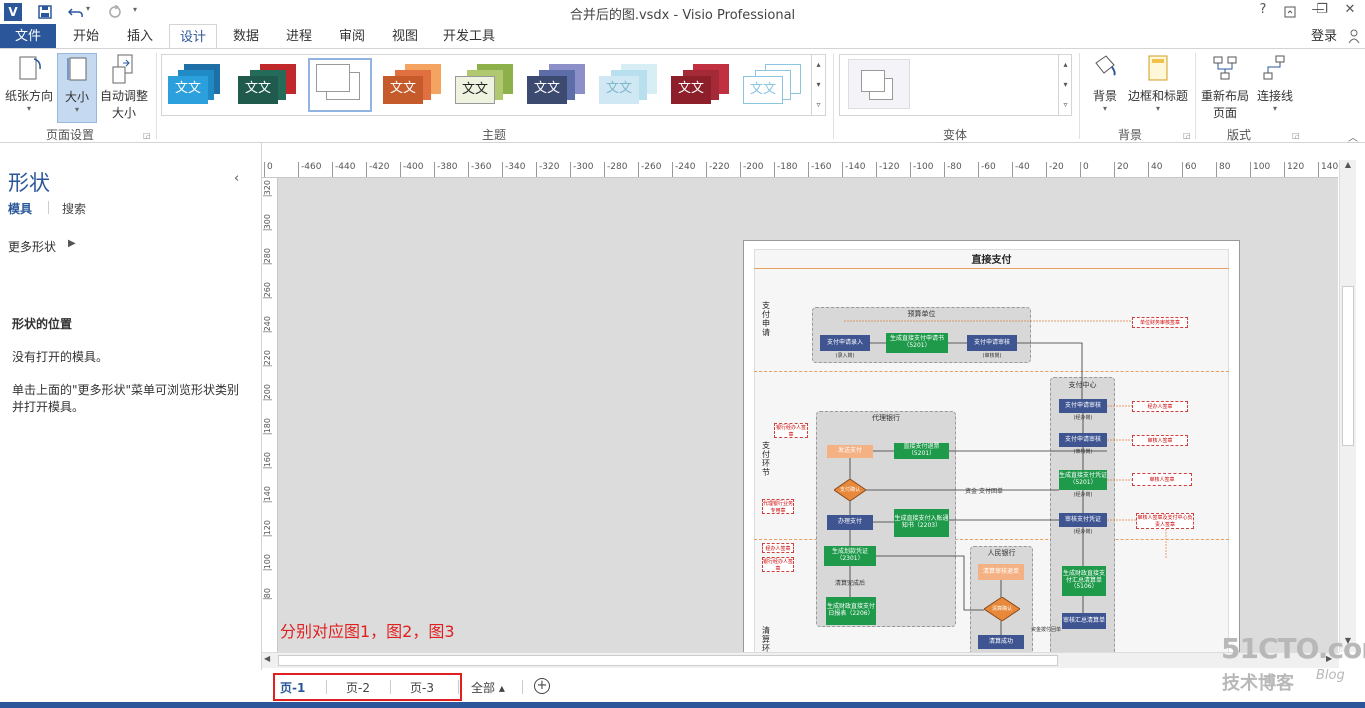 This screenshot has height=708, width=1365. What do you see at coordinates (1187, 135) in the screenshot?
I see `background-launcher-icon: ◲` at bounding box center [1187, 135].